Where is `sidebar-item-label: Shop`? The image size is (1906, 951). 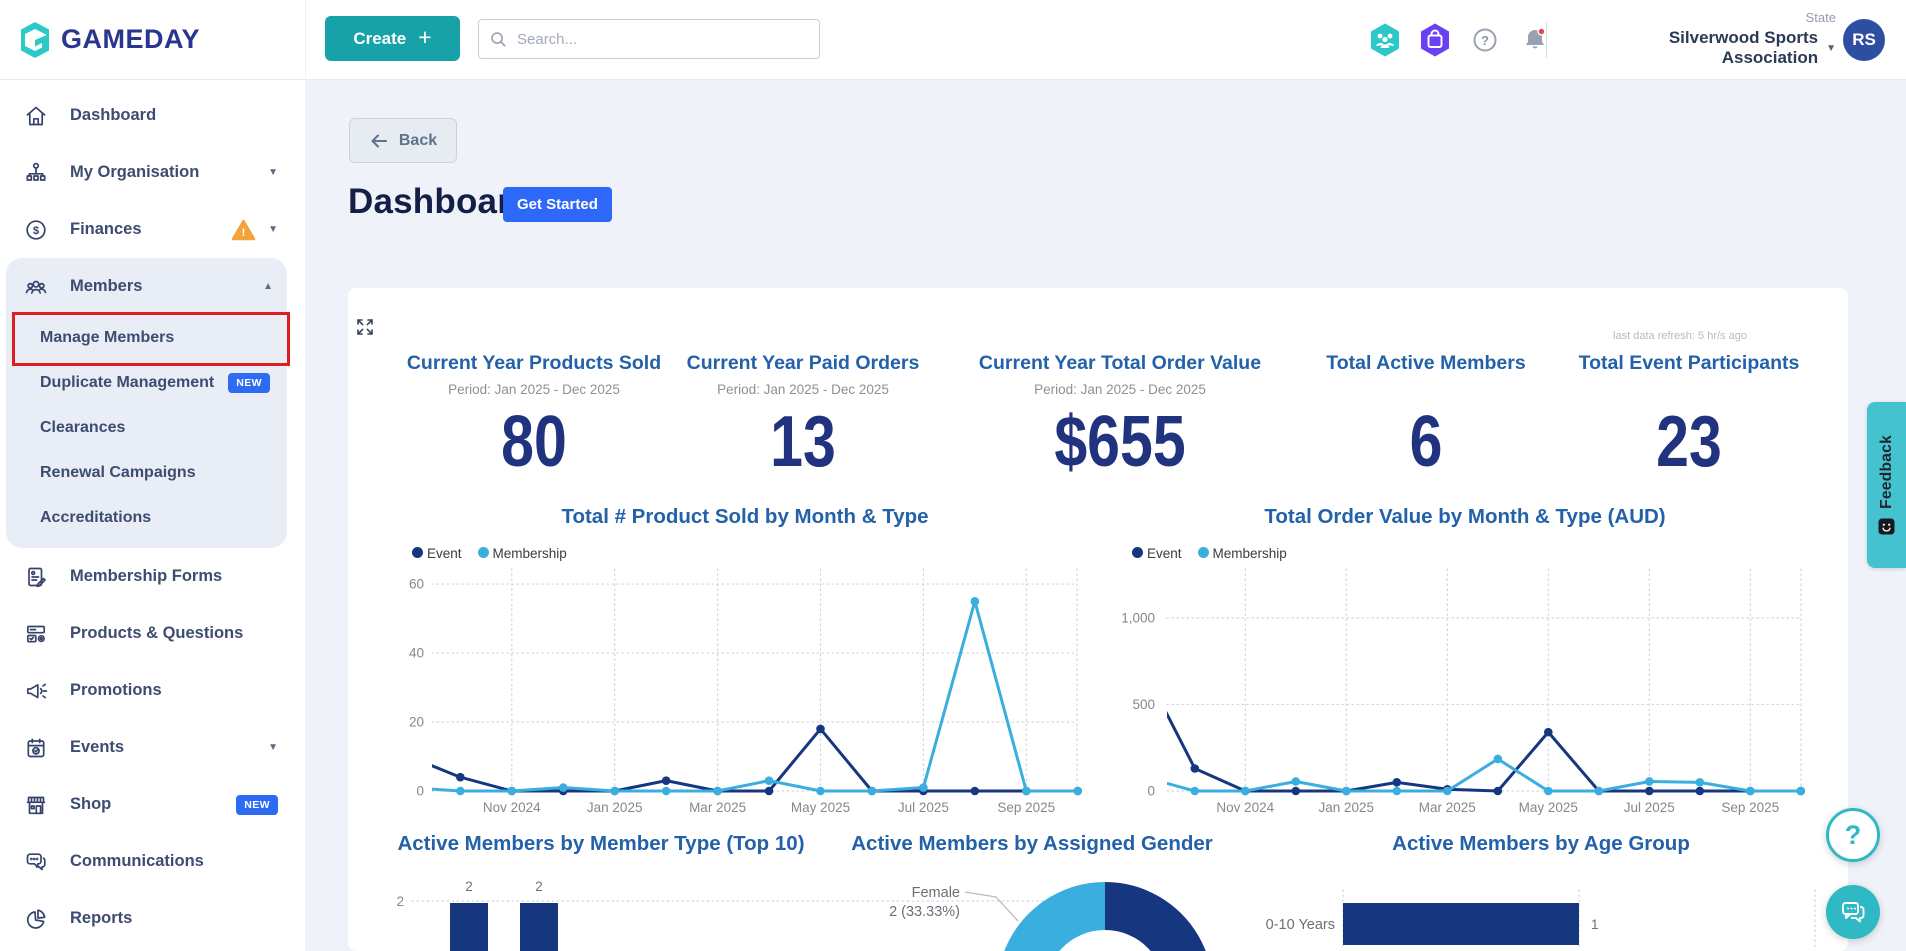
sidebar-item-label: Shop is located at coordinates (91, 804).